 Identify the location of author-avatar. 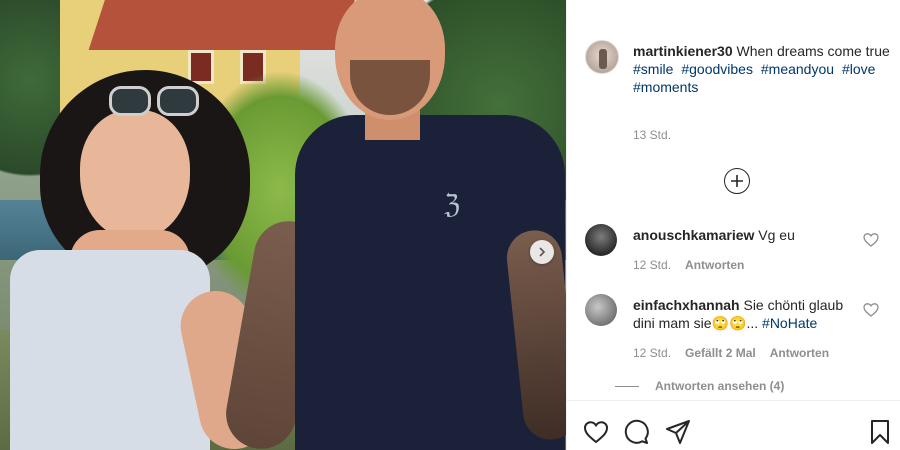
(602, 57).